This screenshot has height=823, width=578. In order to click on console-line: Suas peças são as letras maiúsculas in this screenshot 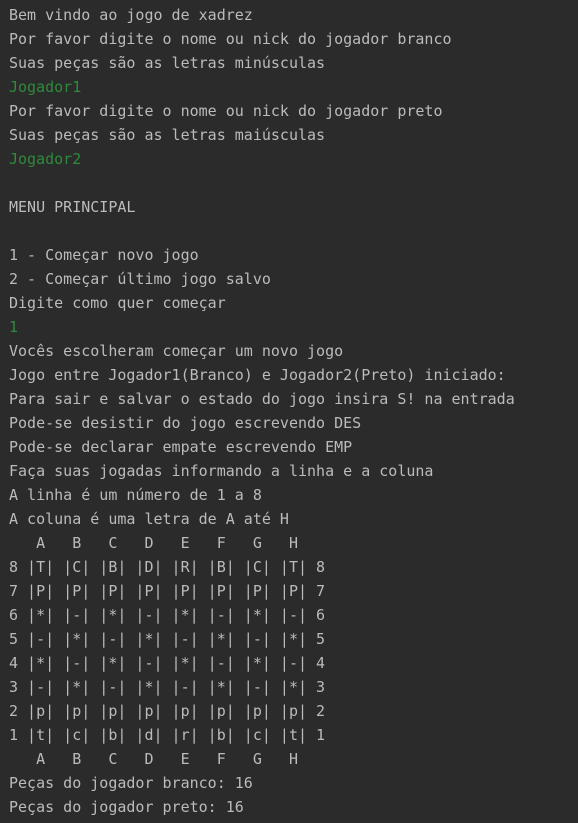, I will do `click(167, 135)`.